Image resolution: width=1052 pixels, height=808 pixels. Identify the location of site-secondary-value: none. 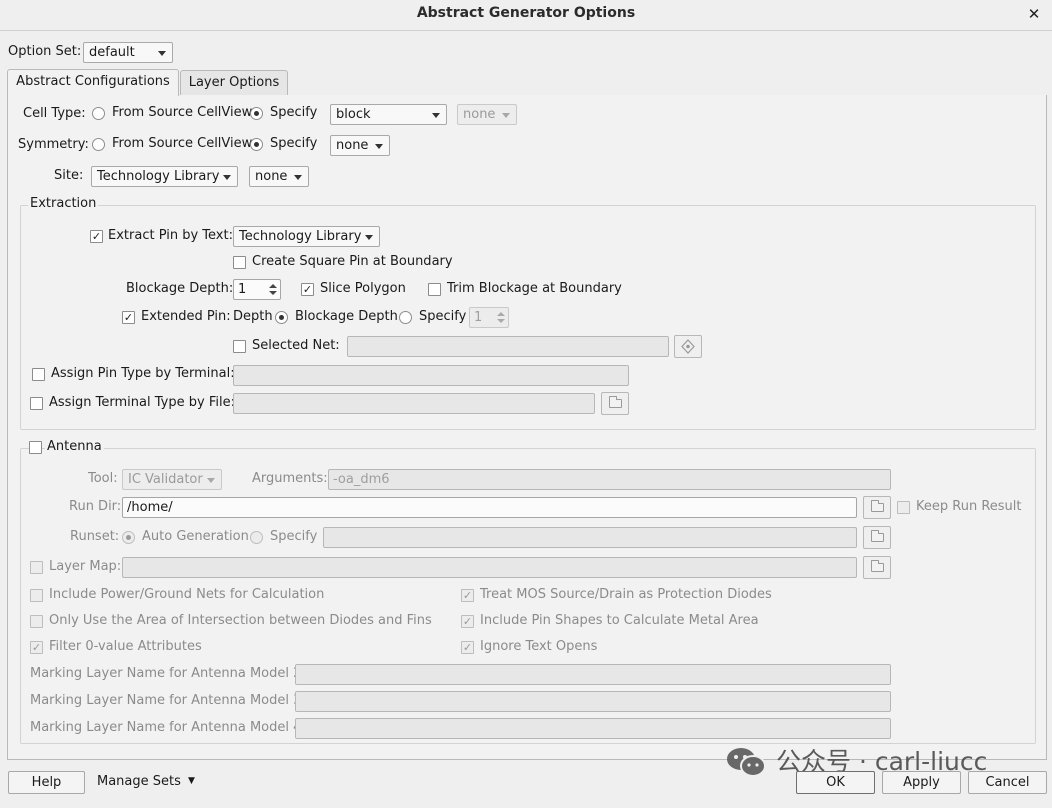
(271, 176).